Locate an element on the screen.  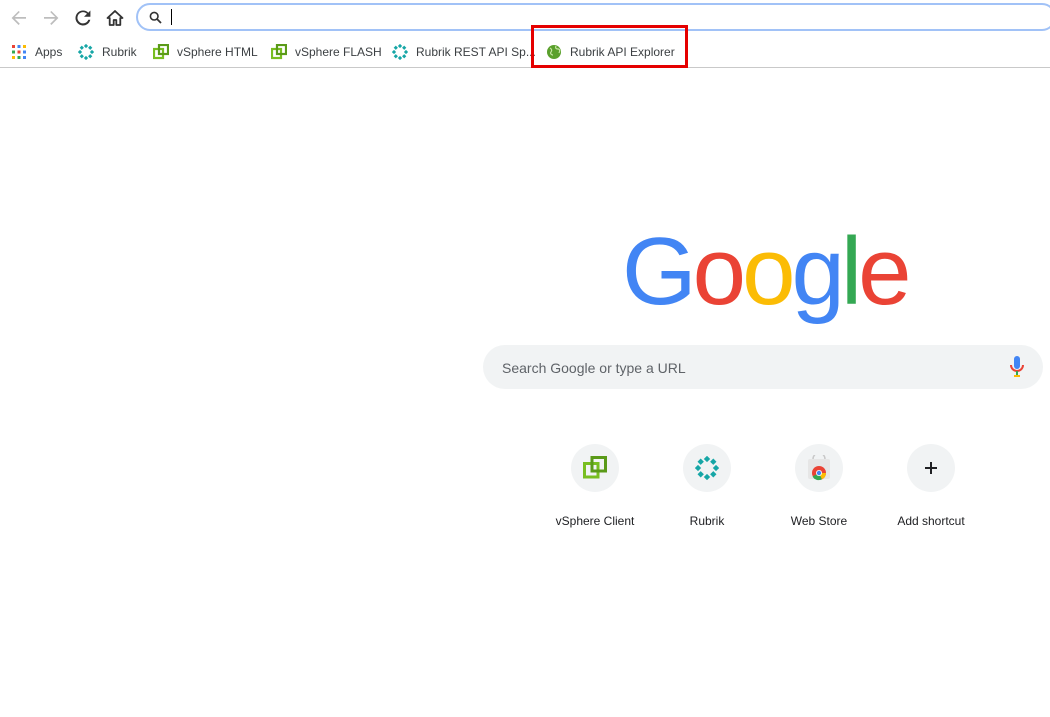
google-search-box is located at coordinates (763, 367).